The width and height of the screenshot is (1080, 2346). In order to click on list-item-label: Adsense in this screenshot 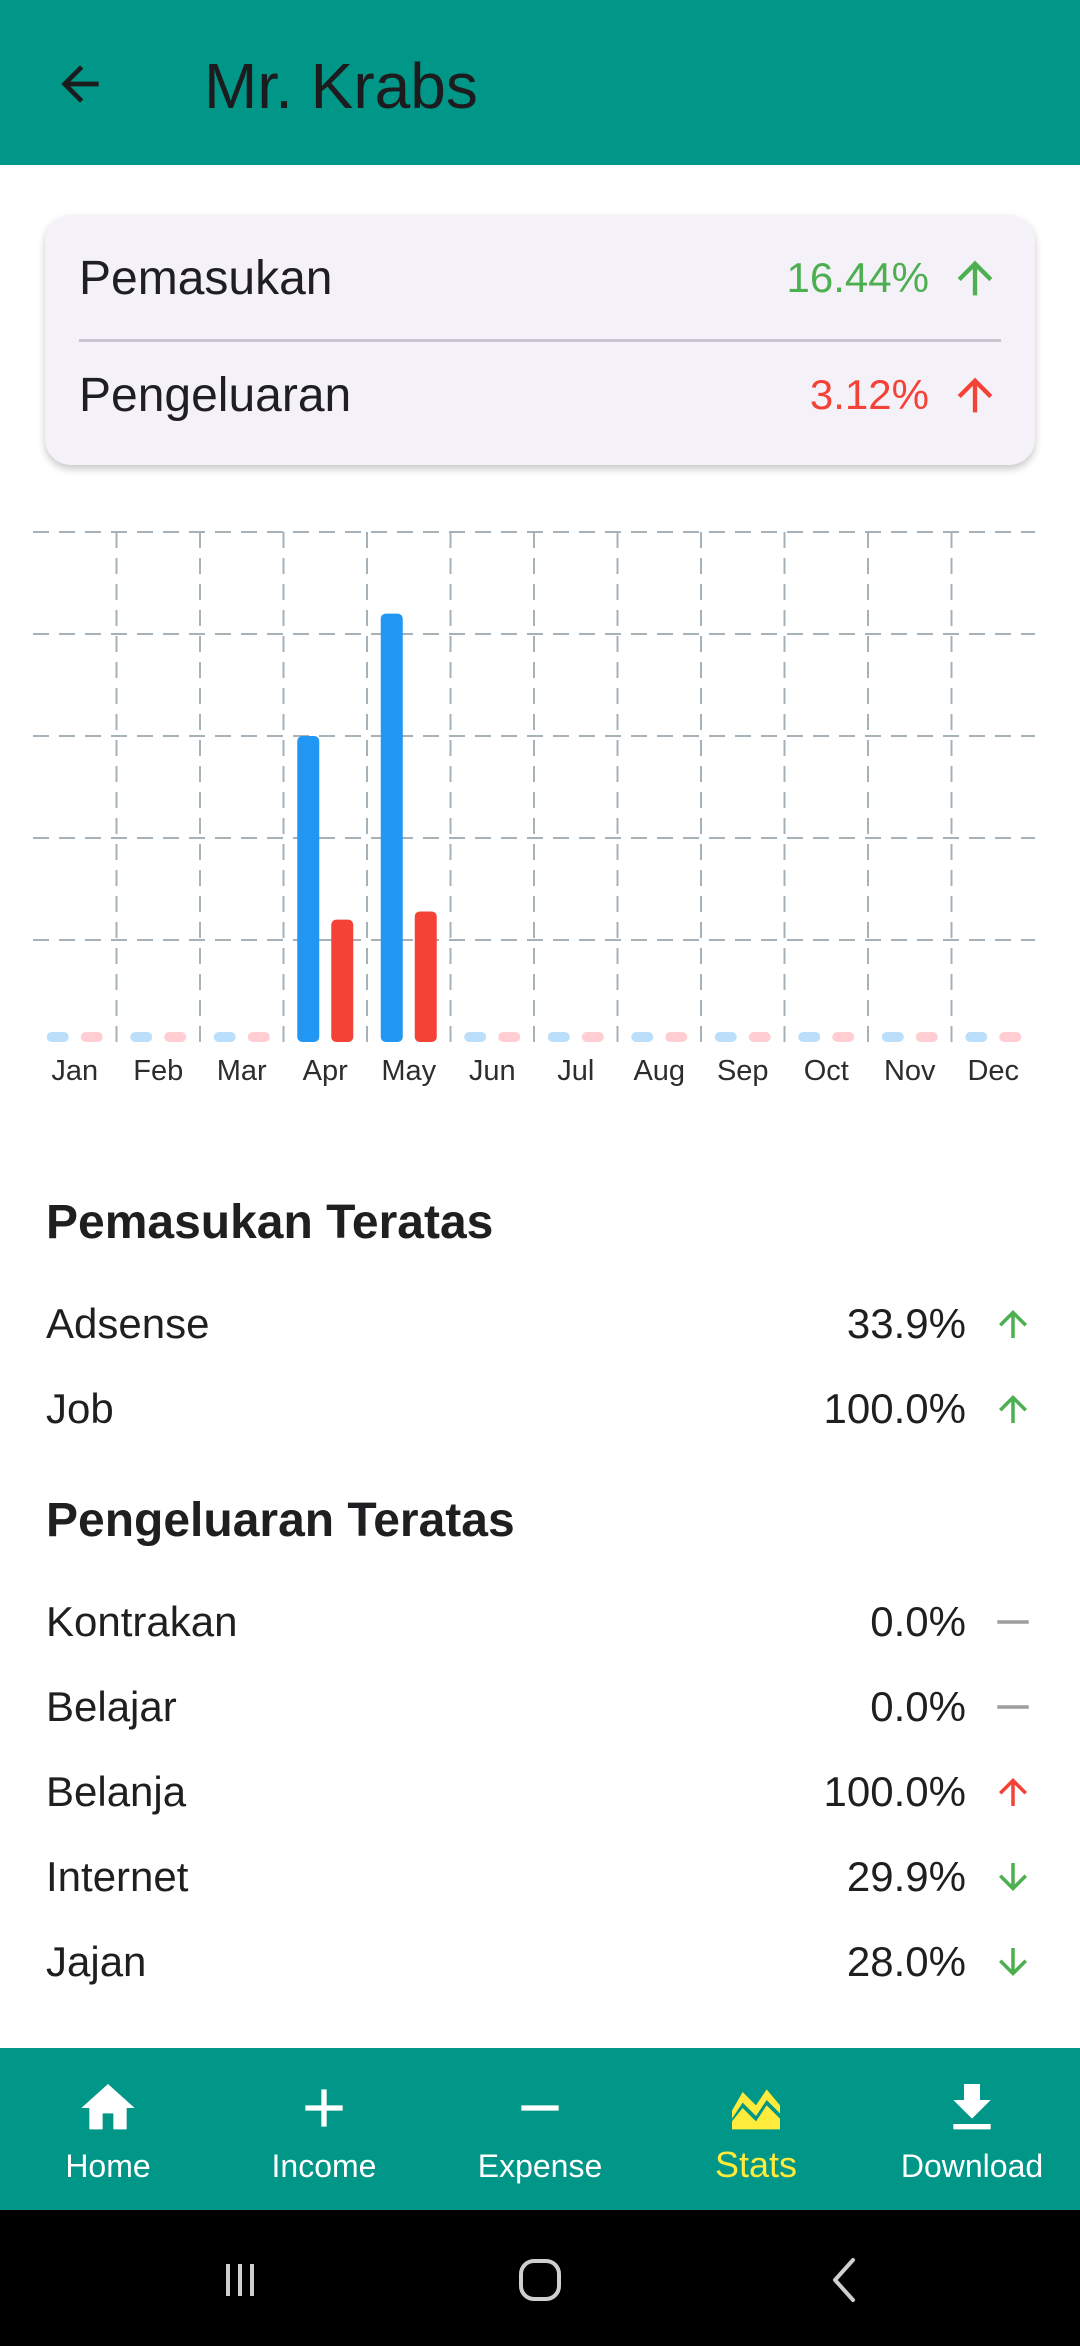, I will do `click(128, 1323)`.